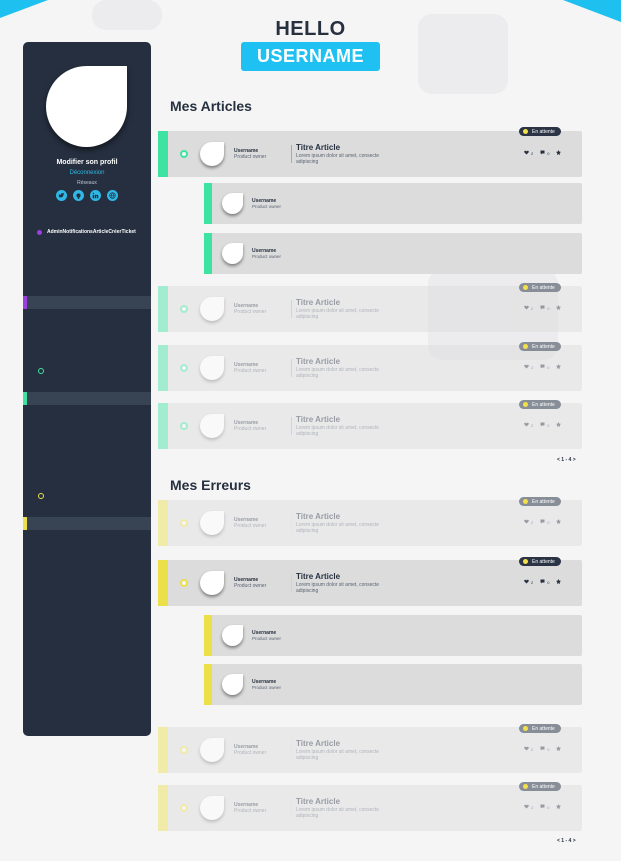  What do you see at coordinates (95, 195) in the screenshot?
I see `linkedin-icon` at bounding box center [95, 195].